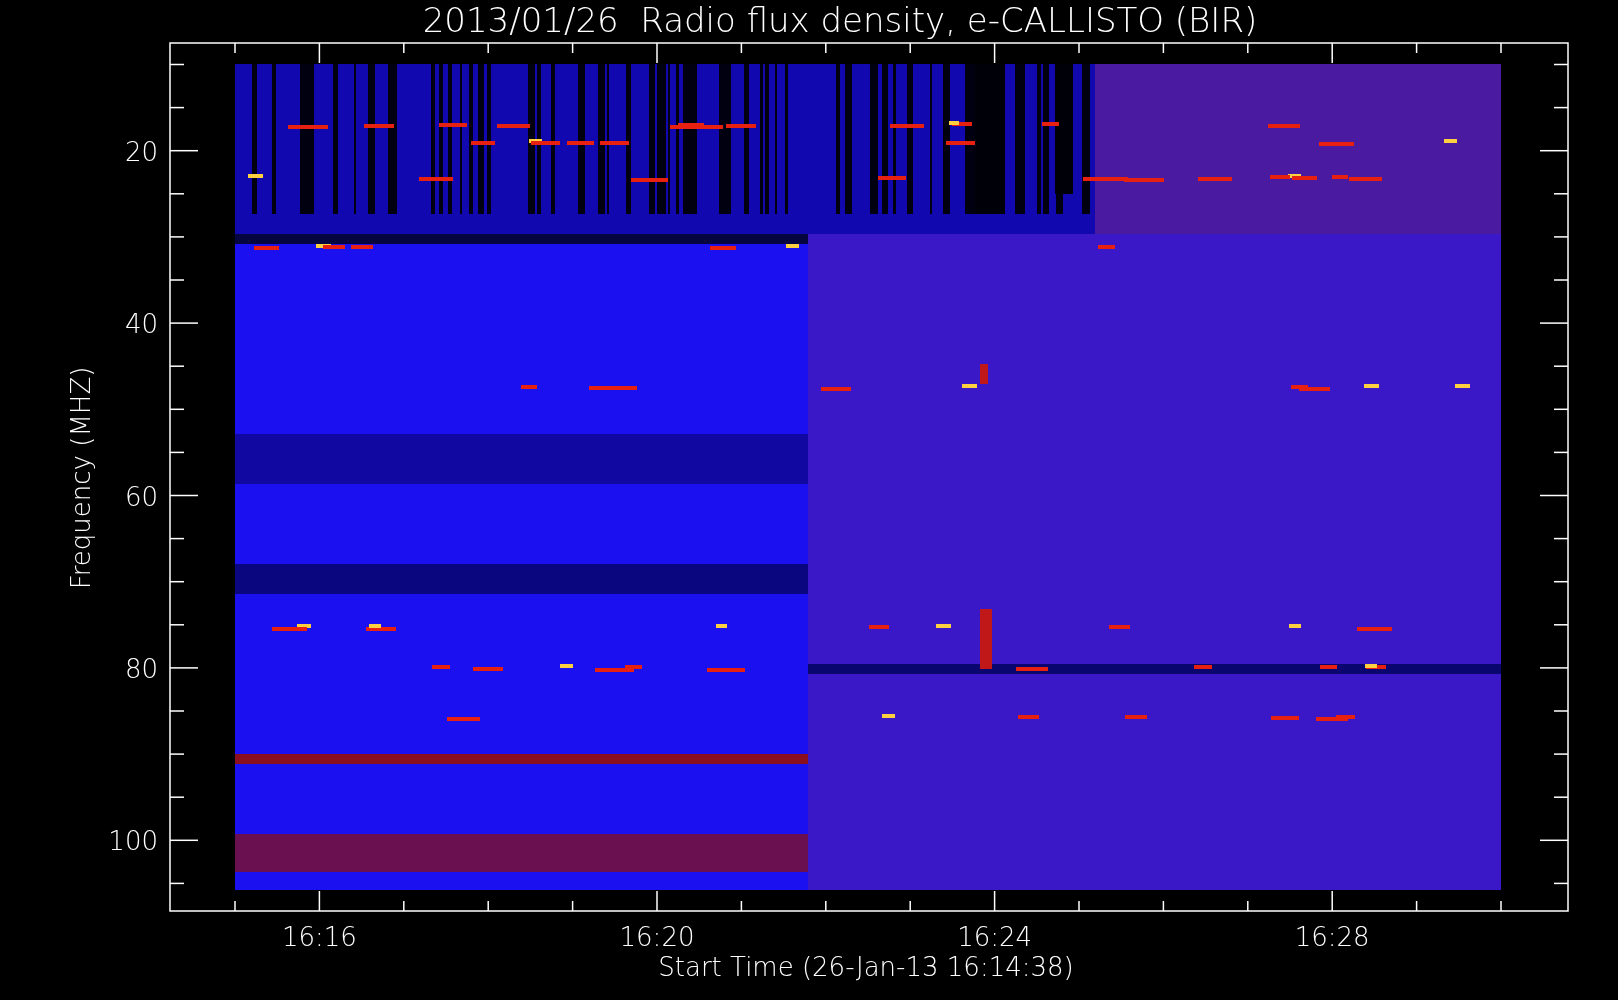 The image size is (1618, 1000). Describe the element at coordinates (657, 937) in the screenshot. I see `x-tick-label: 16:20` at that location.